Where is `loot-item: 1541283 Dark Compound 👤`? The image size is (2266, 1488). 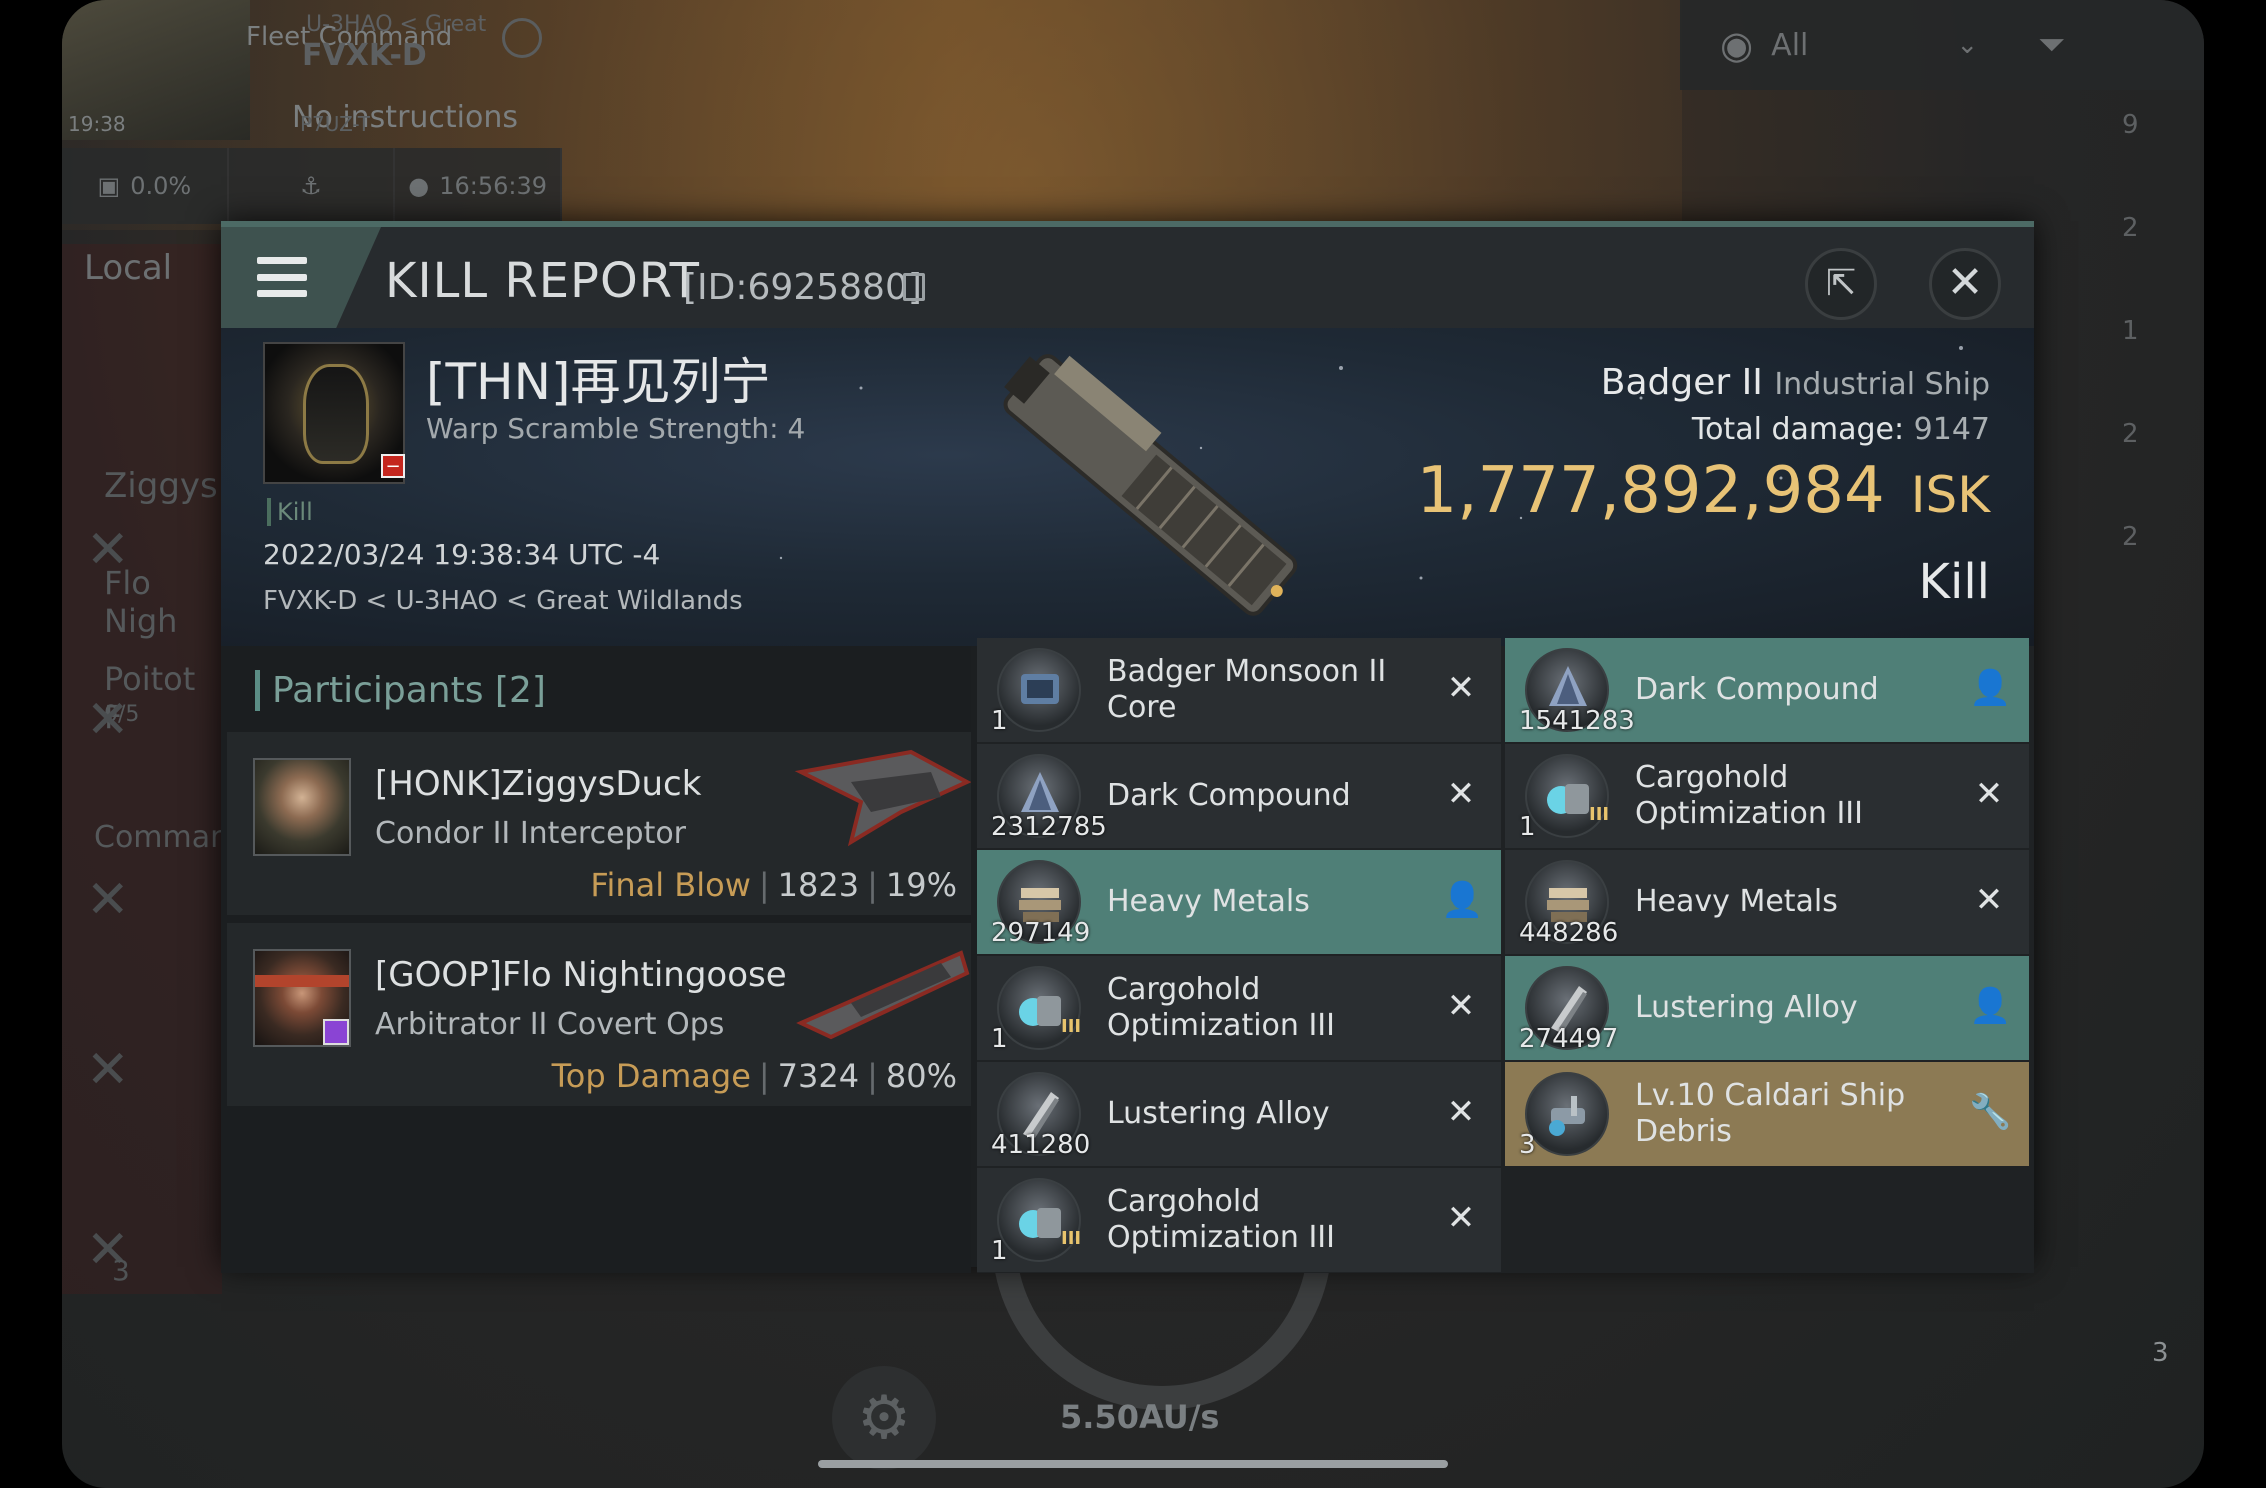
loot-item: 1541283 Dark Compound 👤 is located at coordinates (1767, 690).